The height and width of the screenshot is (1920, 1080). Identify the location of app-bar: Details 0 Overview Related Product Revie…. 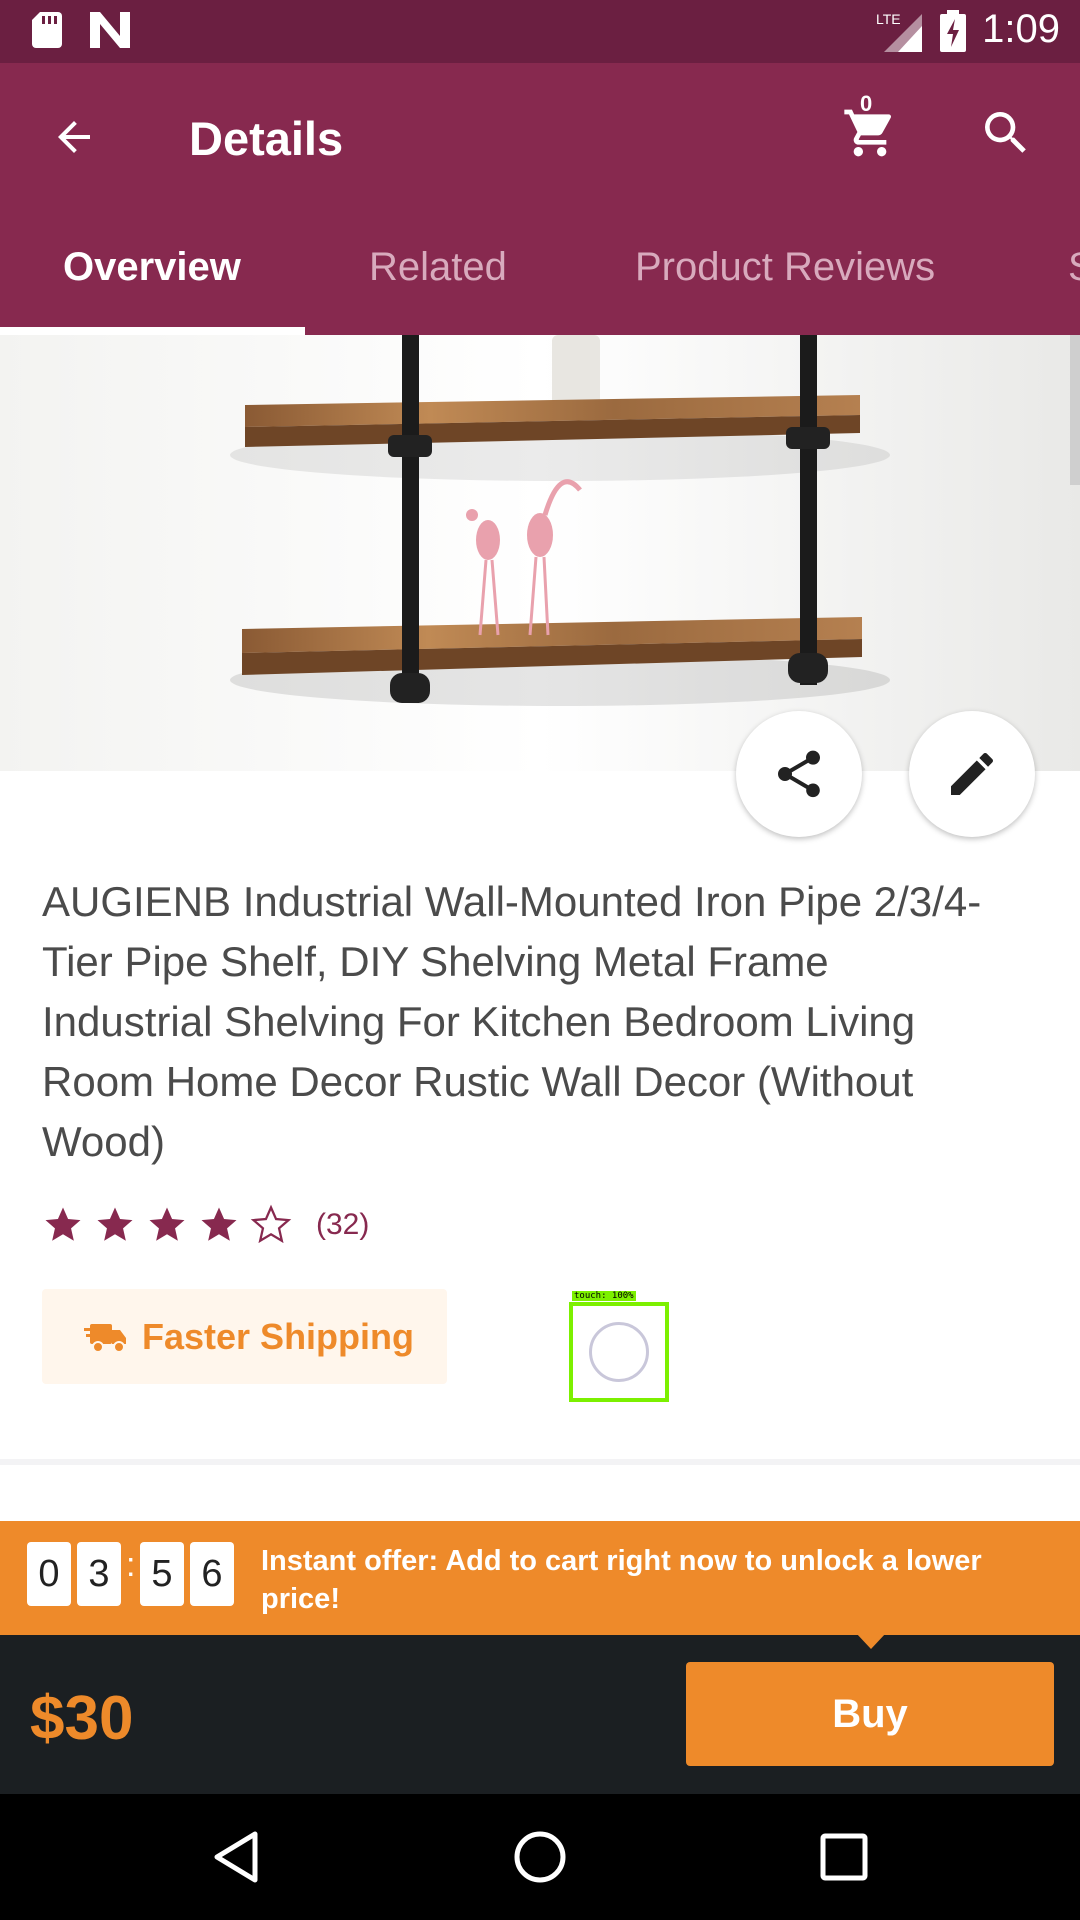
(540, 199).